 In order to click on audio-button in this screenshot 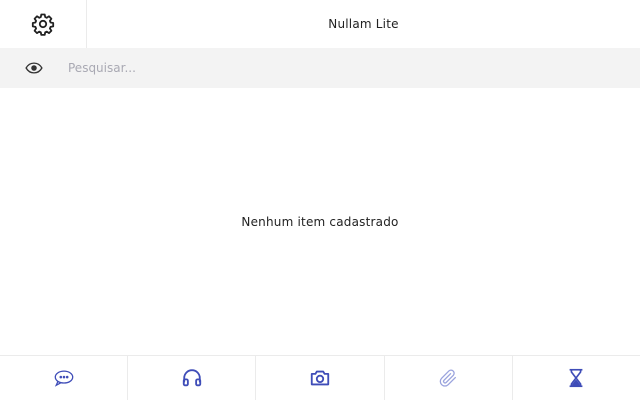, I will do `click(192, 378)`.